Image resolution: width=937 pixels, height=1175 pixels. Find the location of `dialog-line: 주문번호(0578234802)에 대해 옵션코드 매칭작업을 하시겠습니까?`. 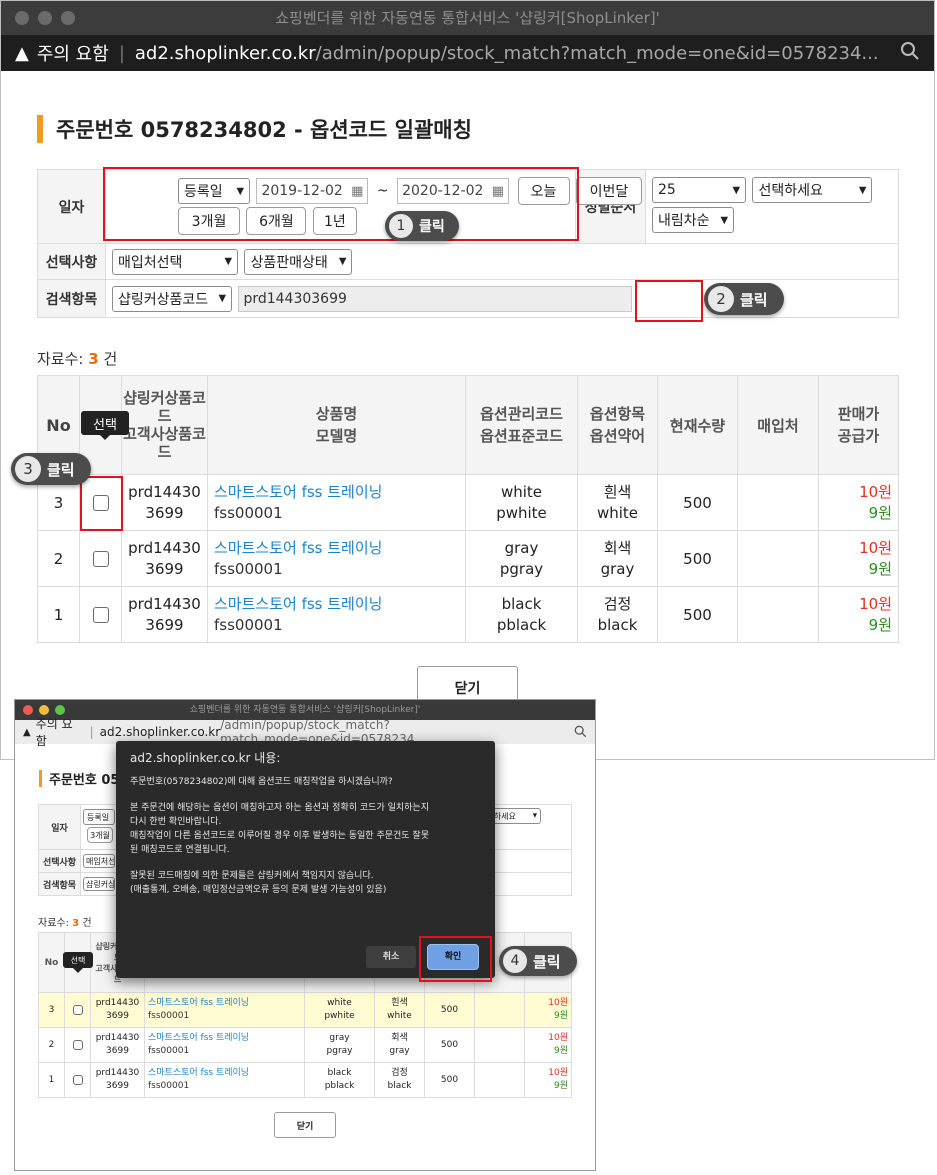

dialog-line: 주문번호(0578234802)에 대해 옵션코드 매칭작업을 하시겠습니까? is located at coordinates (261, 782).